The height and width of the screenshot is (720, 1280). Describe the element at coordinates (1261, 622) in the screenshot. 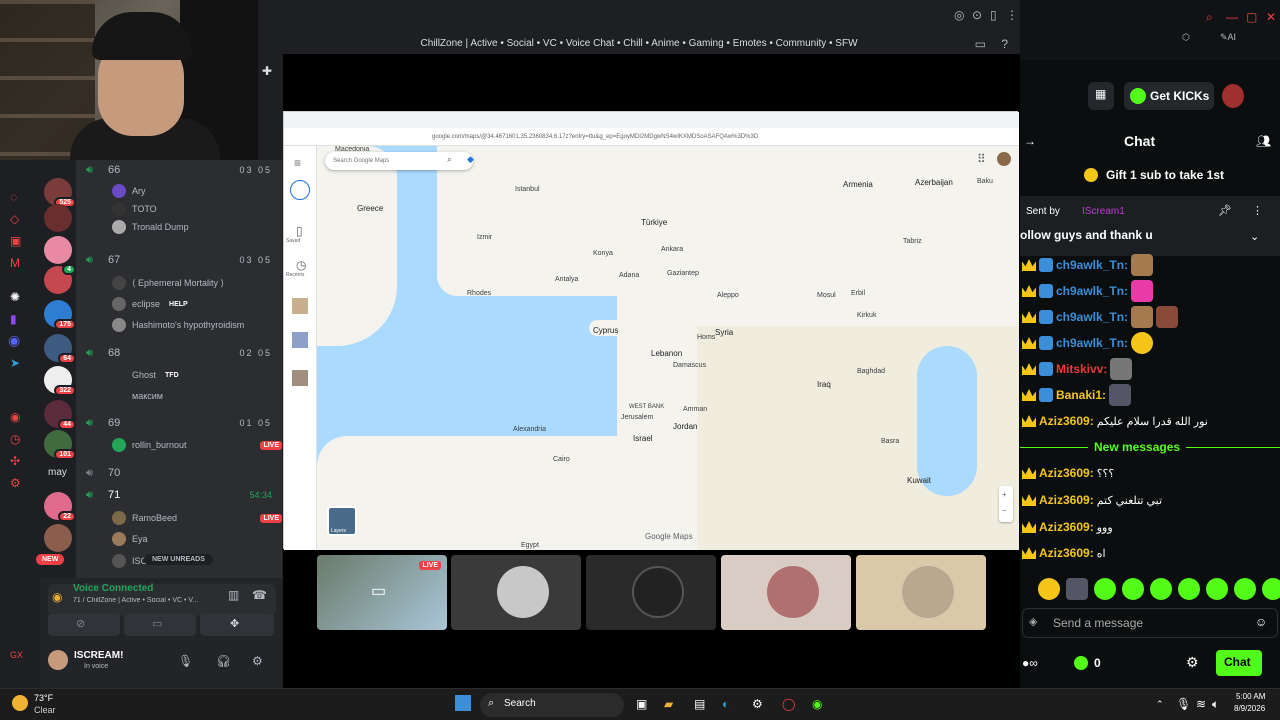

I see `emoji-icon: ☺` at that location.